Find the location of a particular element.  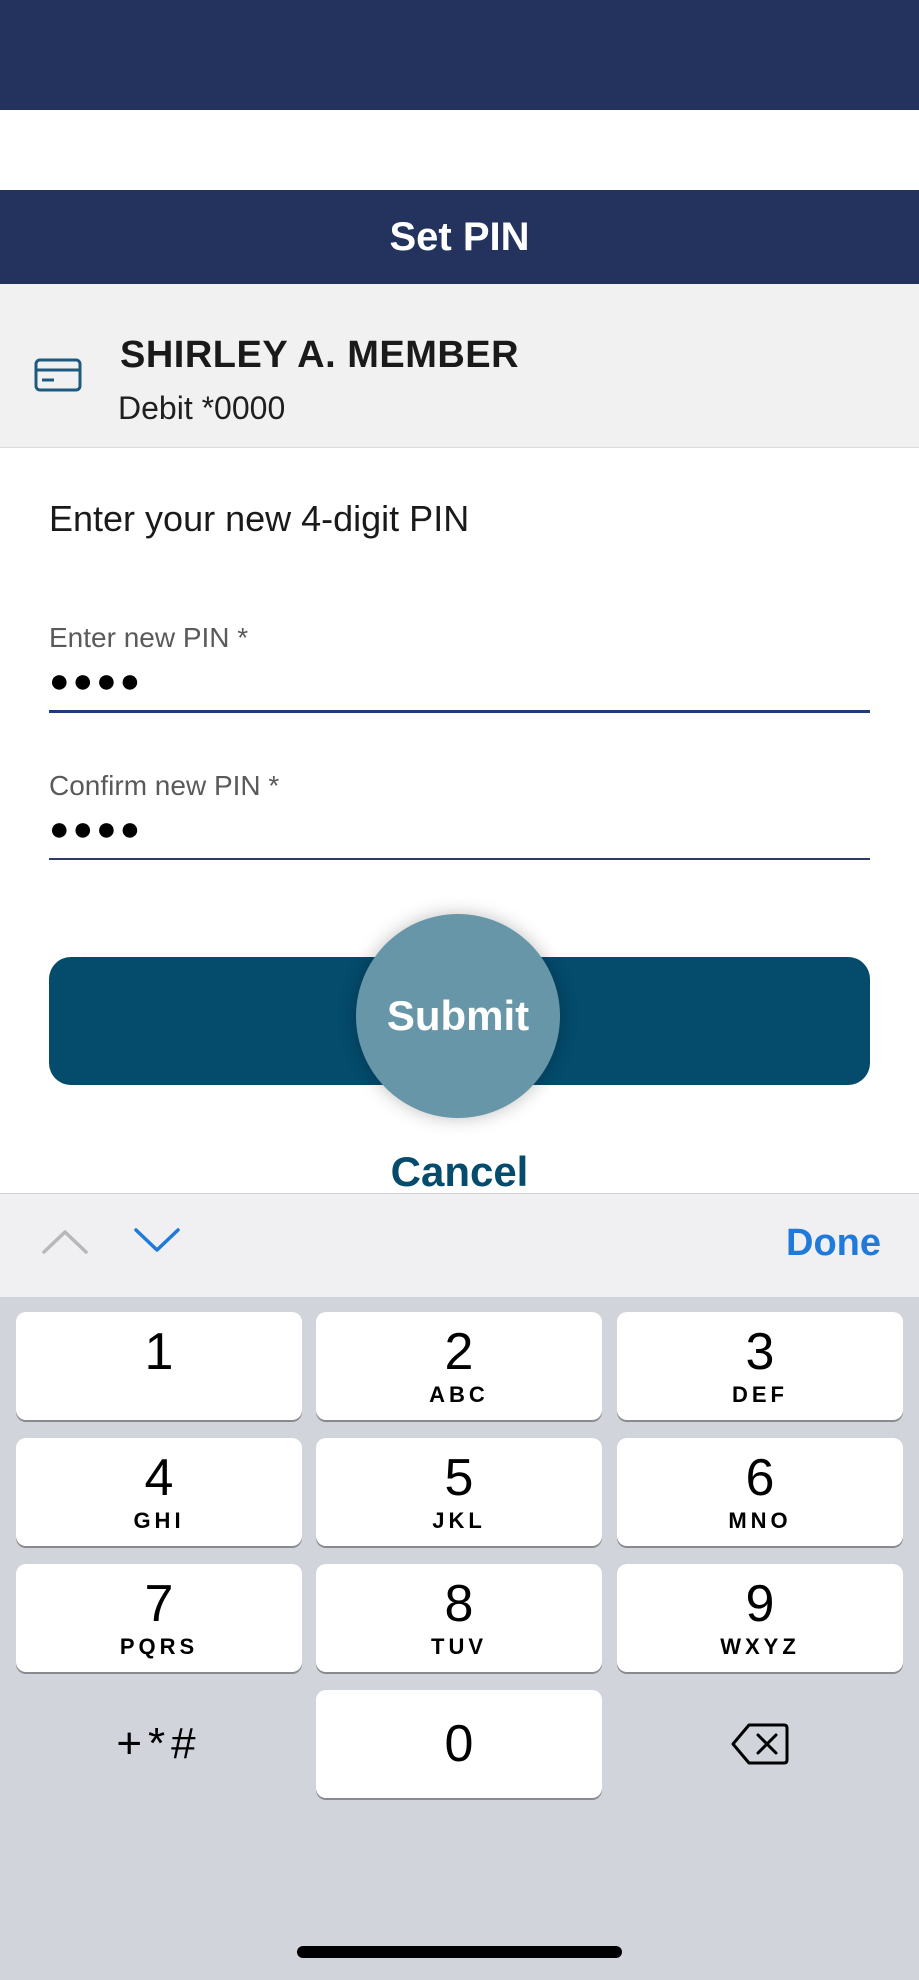

symbols-key: +*# is located at coordinates (159, 1744).